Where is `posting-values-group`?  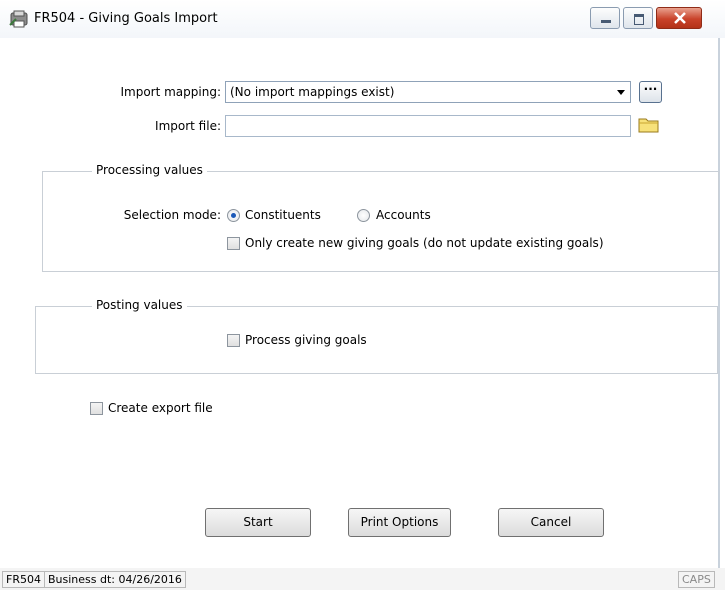 posting-values-group is located at coordinates (376, 340).